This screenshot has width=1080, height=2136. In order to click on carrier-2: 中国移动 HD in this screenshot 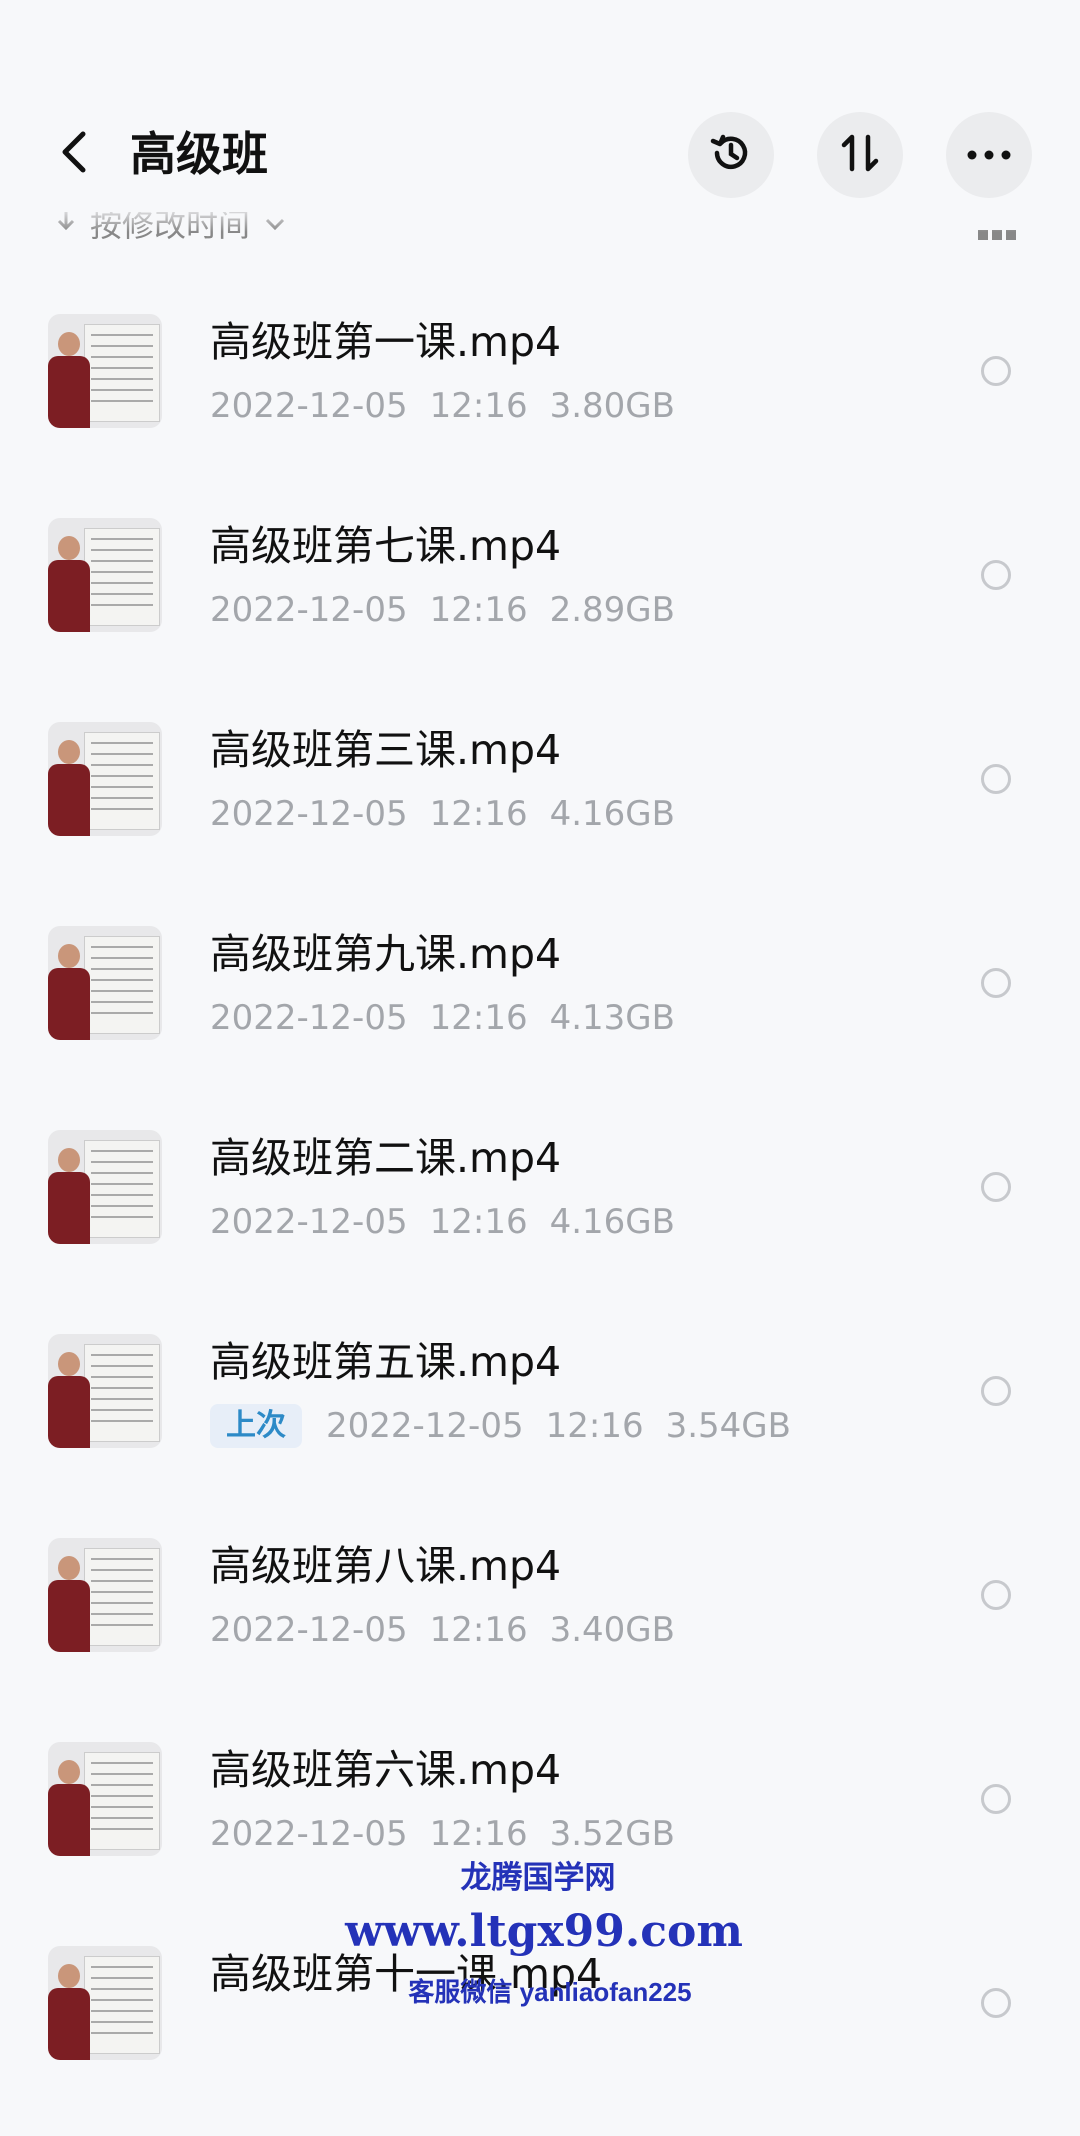, I will do `click(131, 51)`.